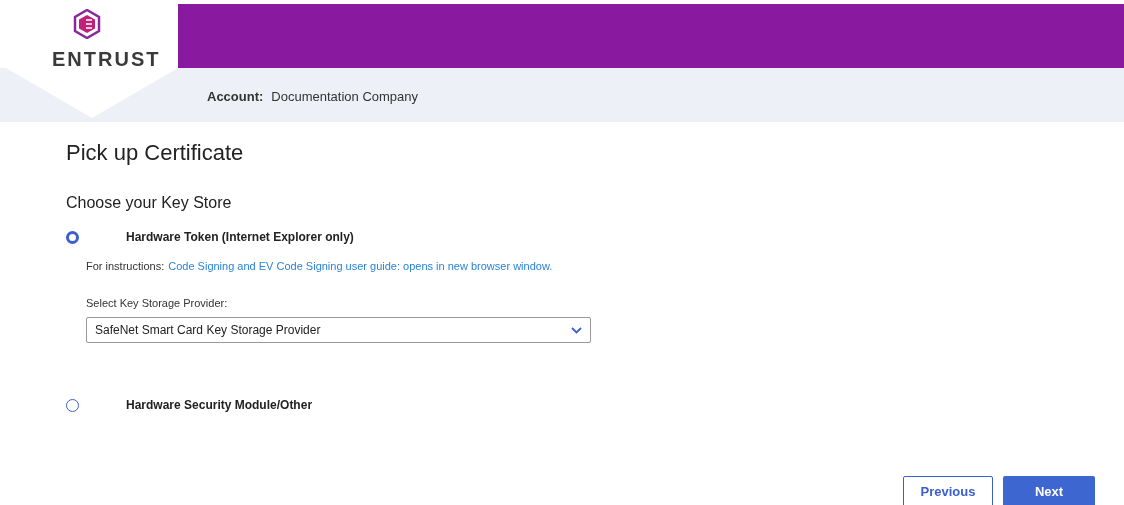  Describe the element at coordinates (338, 330) in the screenshot. I see `provider-dropdown: SafeNet Smart Card Key Storage Provider` at that location.